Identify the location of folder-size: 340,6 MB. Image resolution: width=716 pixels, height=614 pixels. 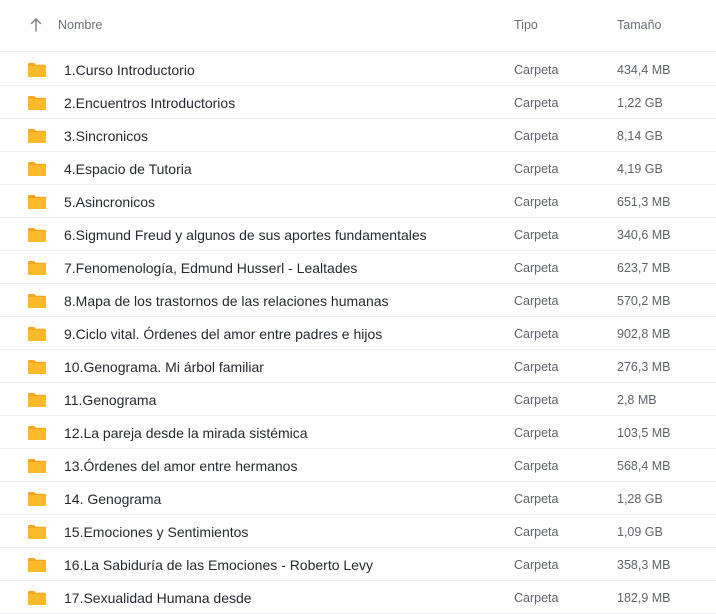
(644, 235).